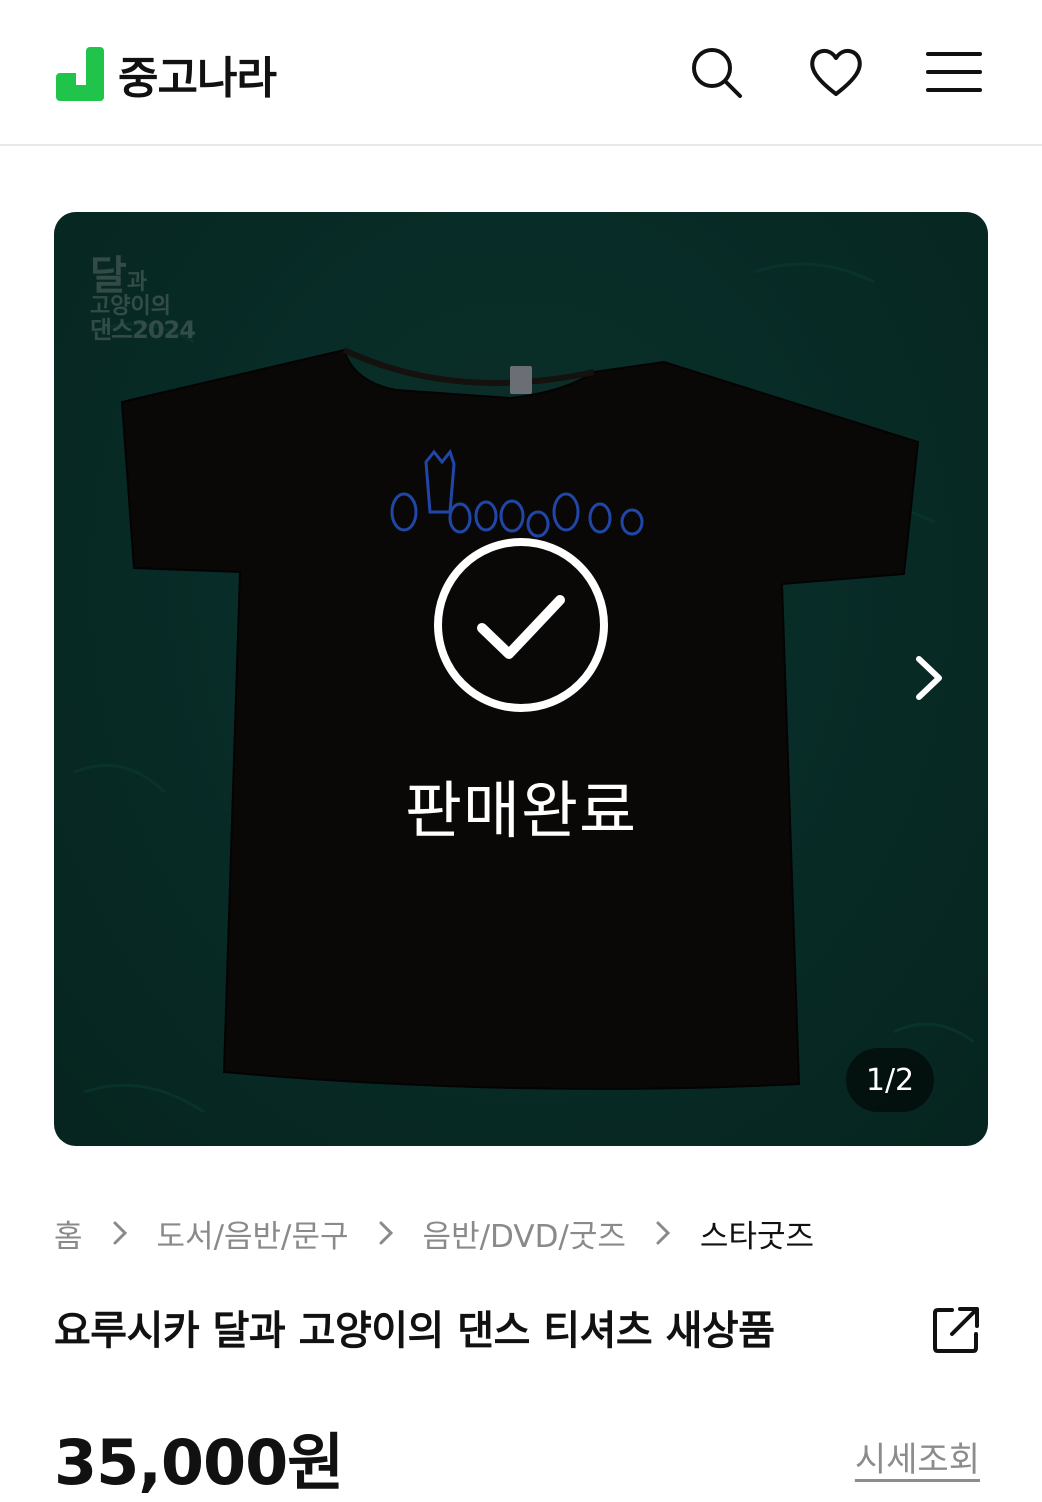 The image size is (1042, 1502). I want to click on share-button, so click(956, 1330).